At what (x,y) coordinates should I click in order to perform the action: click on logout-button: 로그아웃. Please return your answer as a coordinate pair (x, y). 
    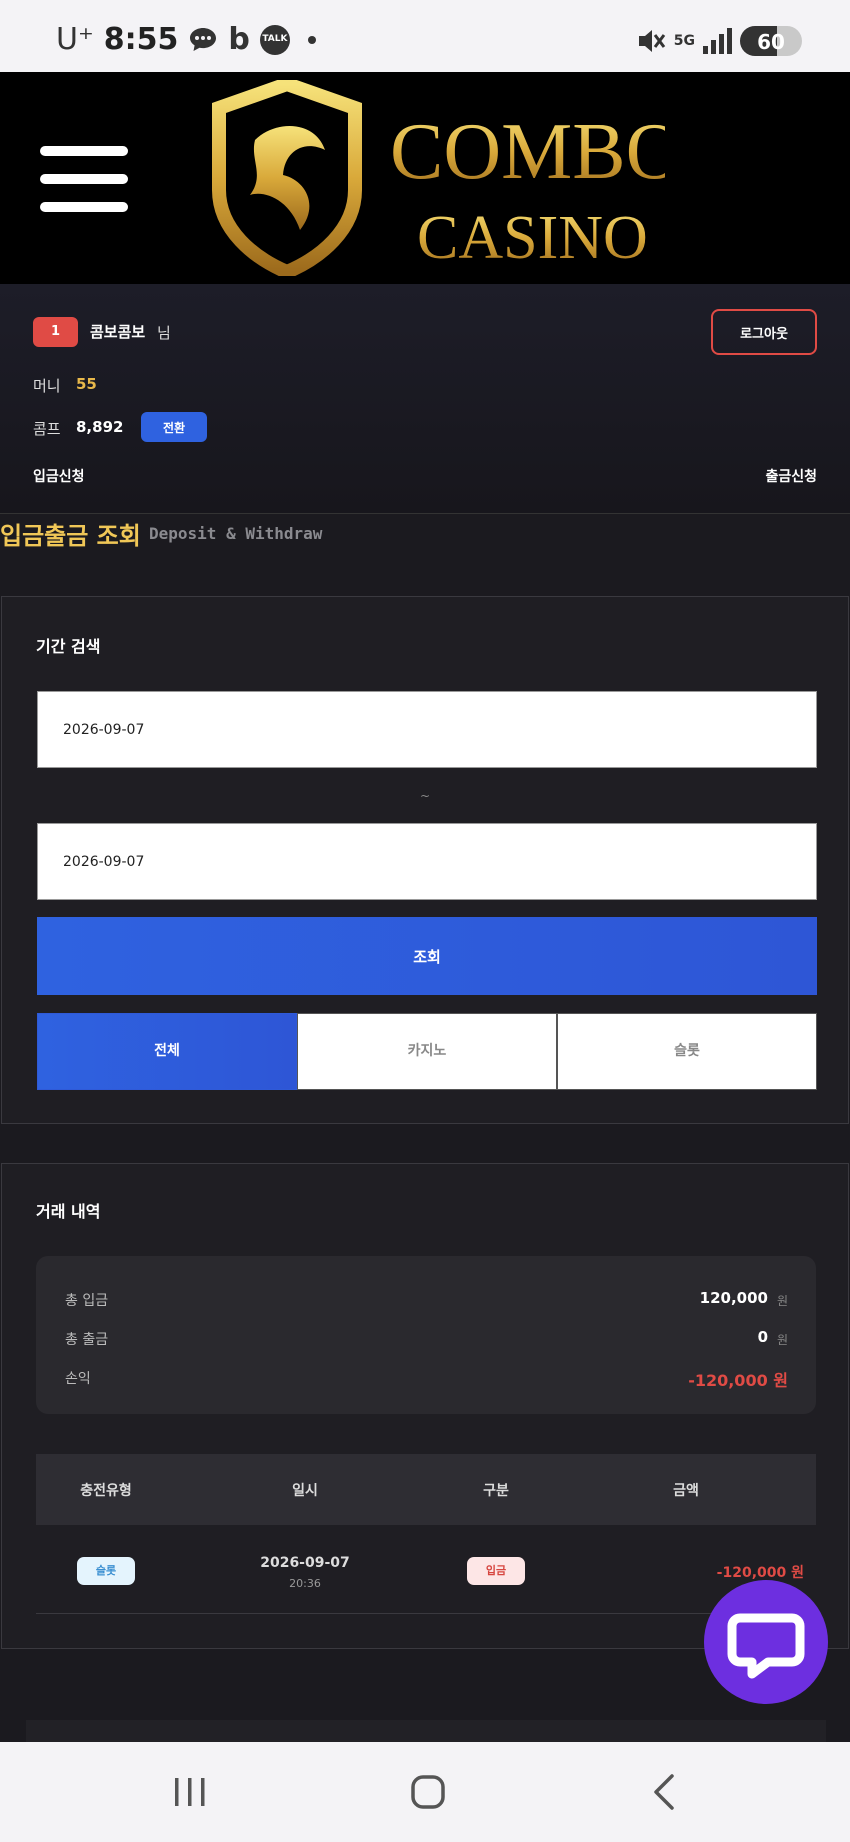
    Looking at the image, I should click on (764, 332).